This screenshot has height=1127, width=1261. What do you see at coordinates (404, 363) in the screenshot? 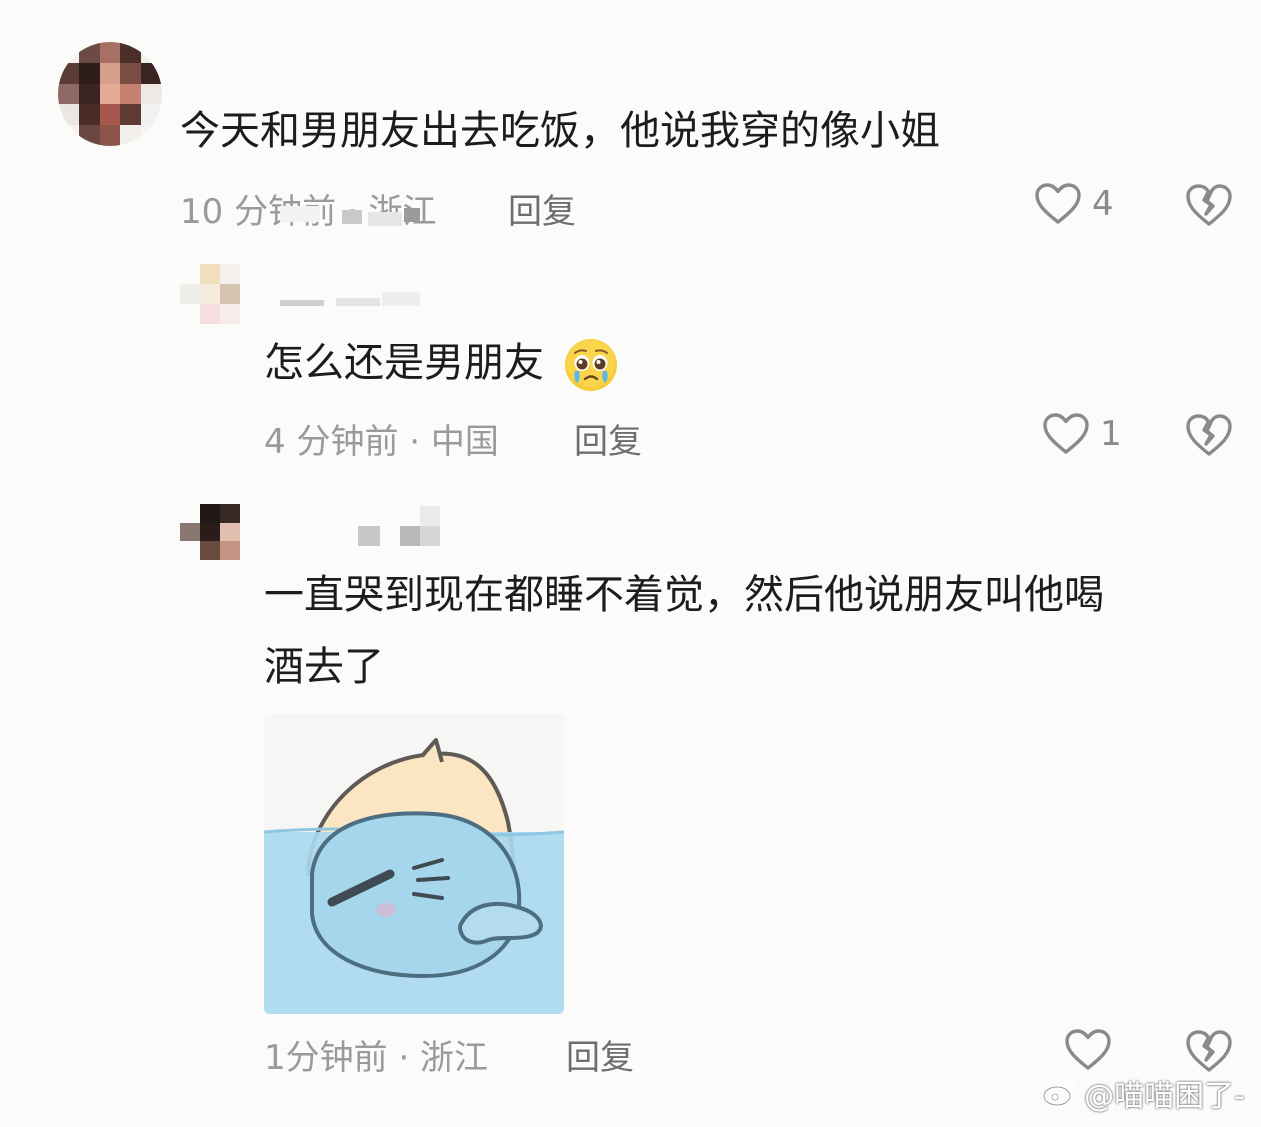
I see `comment-text-content: 怎么还是男朋友` at bounding box center [404, 363].